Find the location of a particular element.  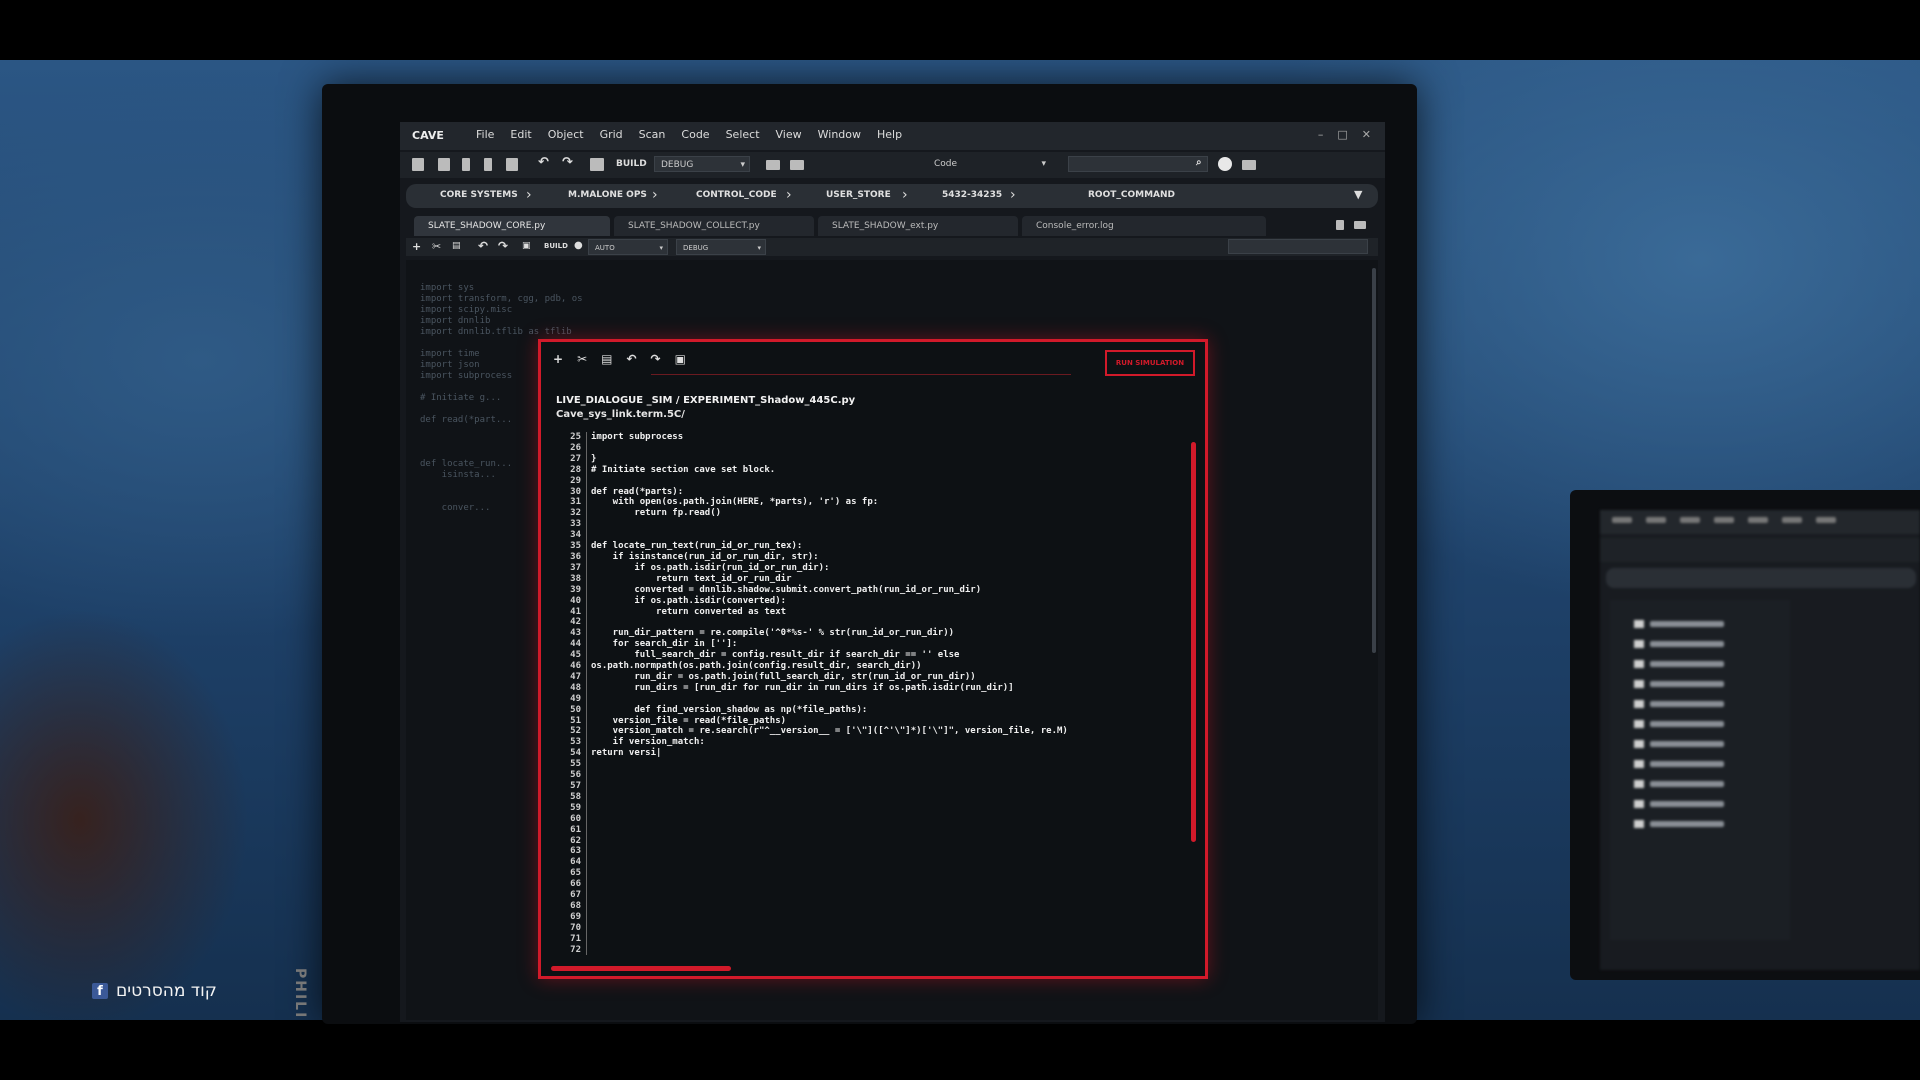

upload-icon is located at coordinates (466, 164).